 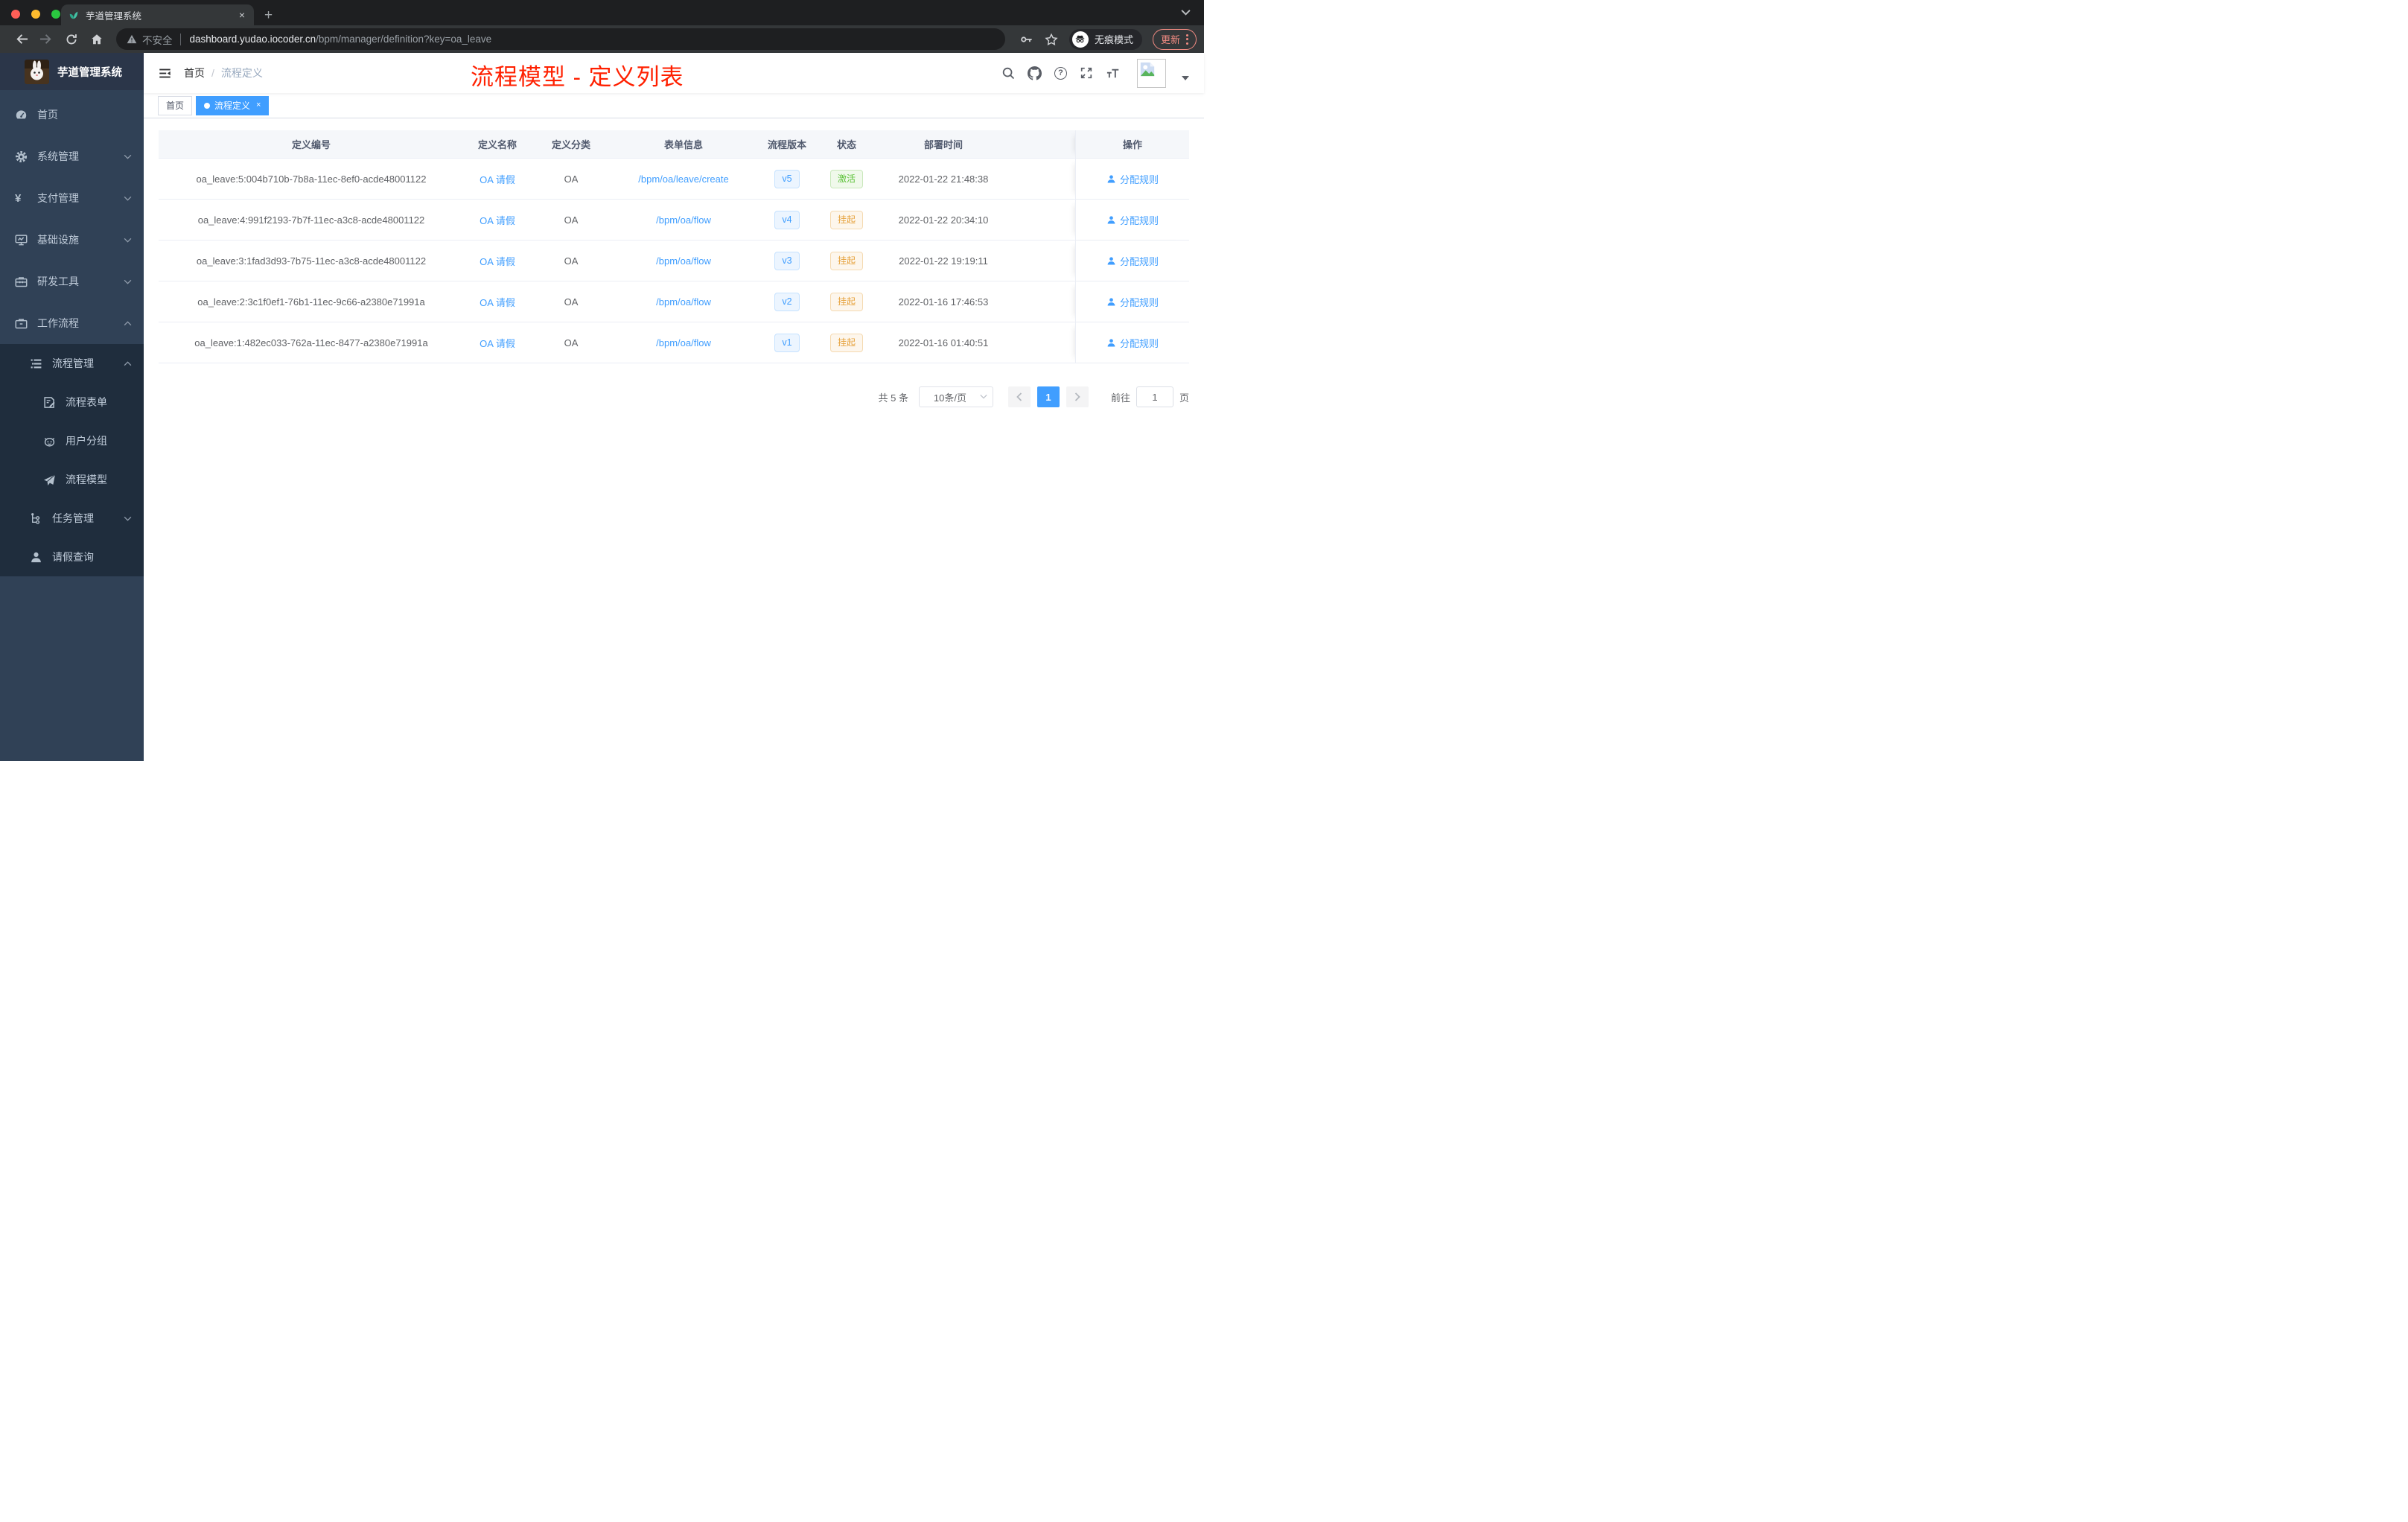 I want to click on help-icon: ?, so click(x=1060, y=73).